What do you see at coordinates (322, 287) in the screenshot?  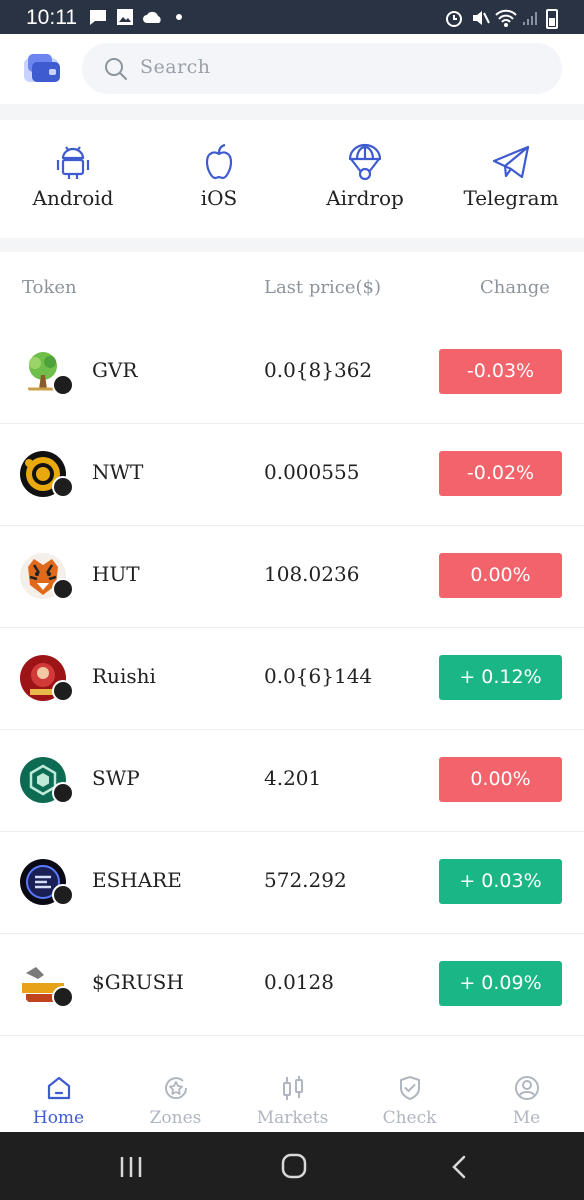 I see `column-header-price: Last price($)` at bounding box center [322, 287].